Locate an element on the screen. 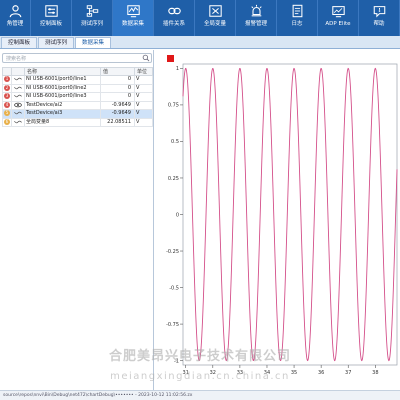 The width and height of the screenshot is (400, 400). y-tick-label: 0.75 is located at coordinates (173, 106).